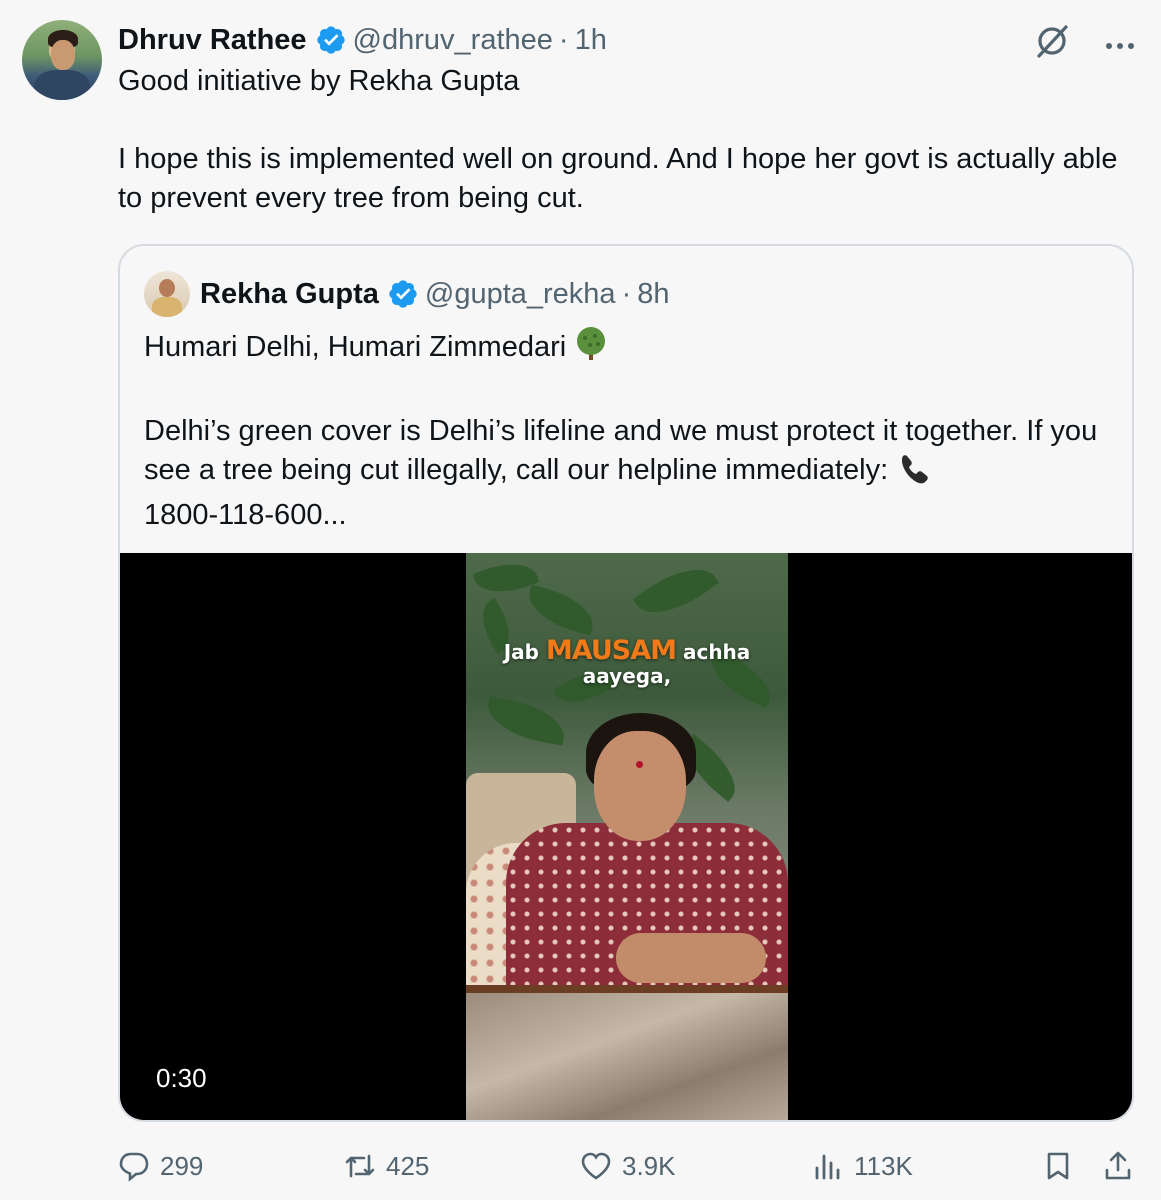 The width and height of the screenshot is (1161, 1200). What do you see at coordinates (640, 786) in the screenshot?
I see `woman-face` at bounding box center [640, 786].